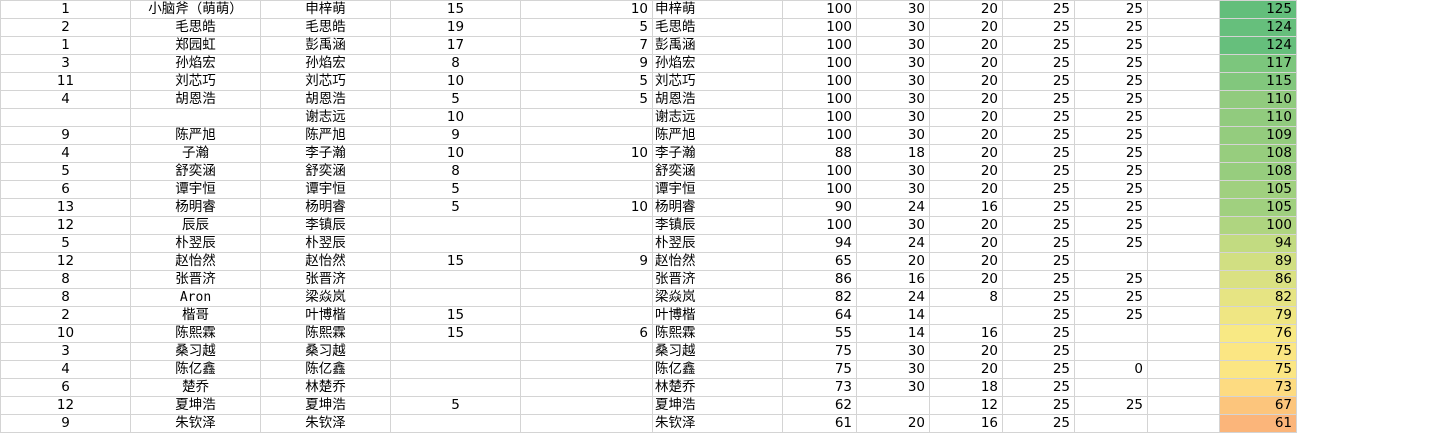  What do you see at coordinates (325, 189) in the screenshot?
I see `name-cell: 谭宇恒` at bounding box center [325, 189].